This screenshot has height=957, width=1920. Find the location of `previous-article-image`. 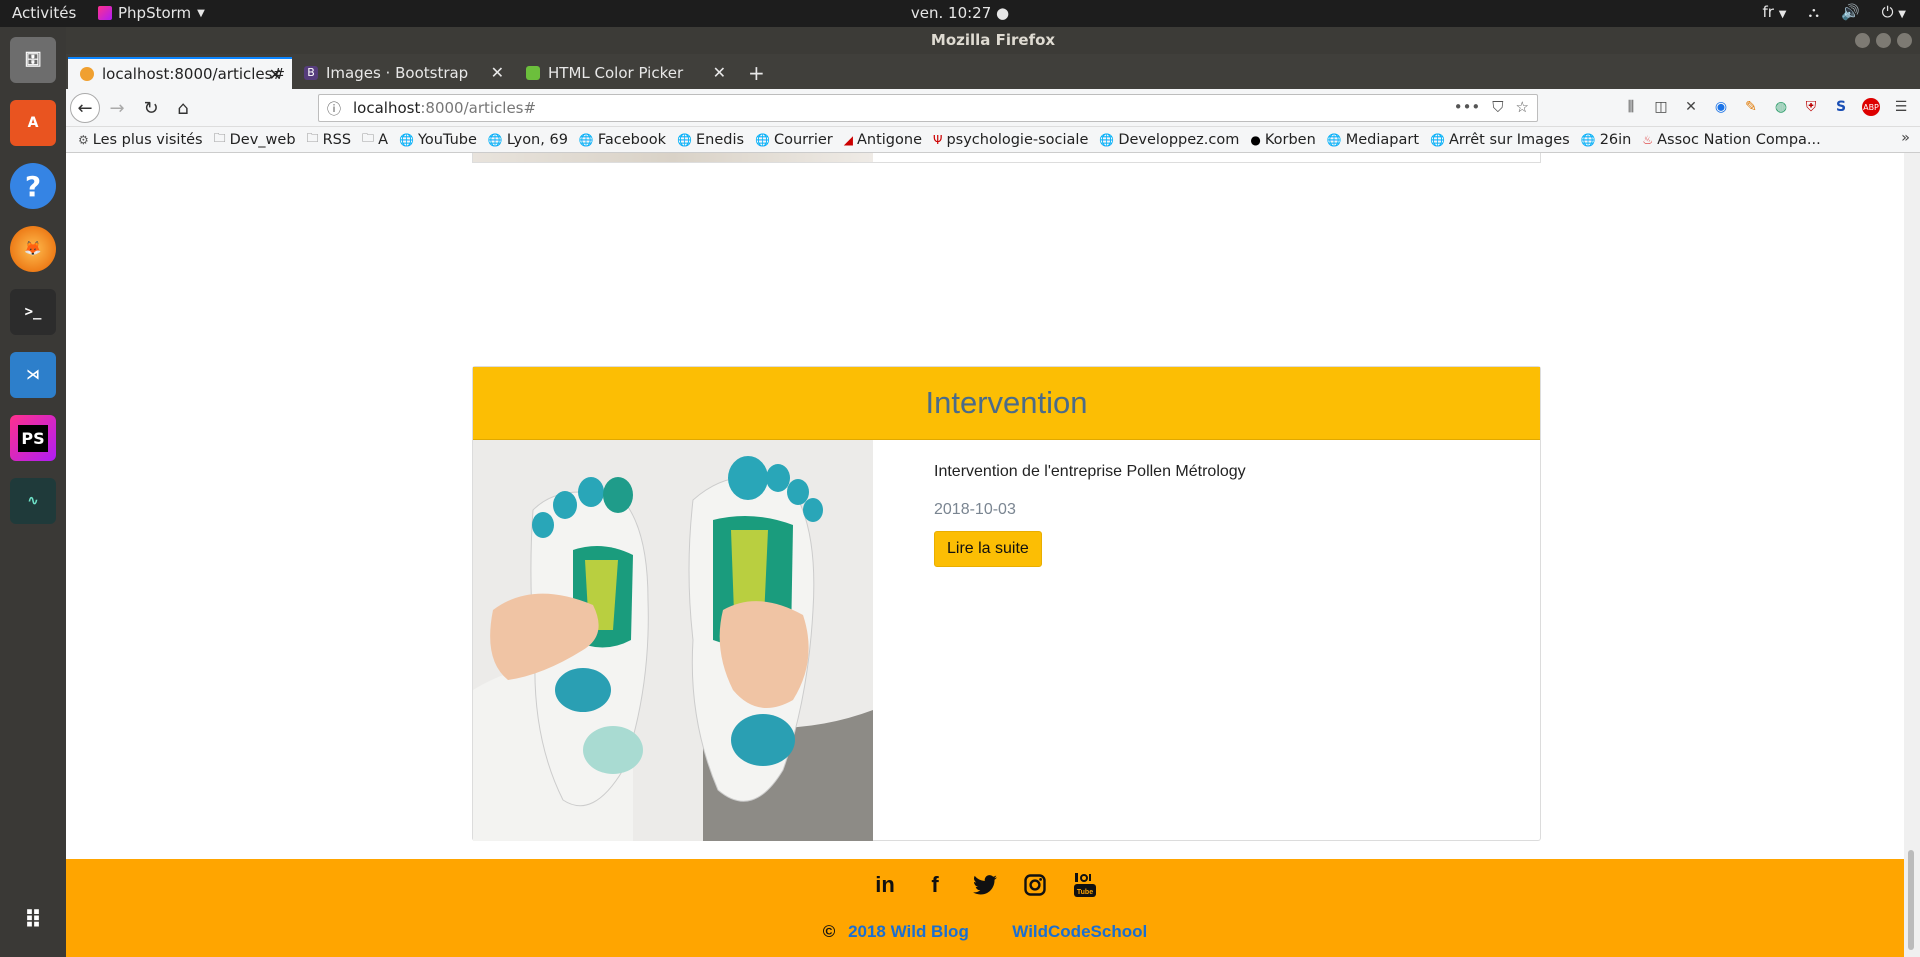

previous-article-image is located at coordinates (673, 157).